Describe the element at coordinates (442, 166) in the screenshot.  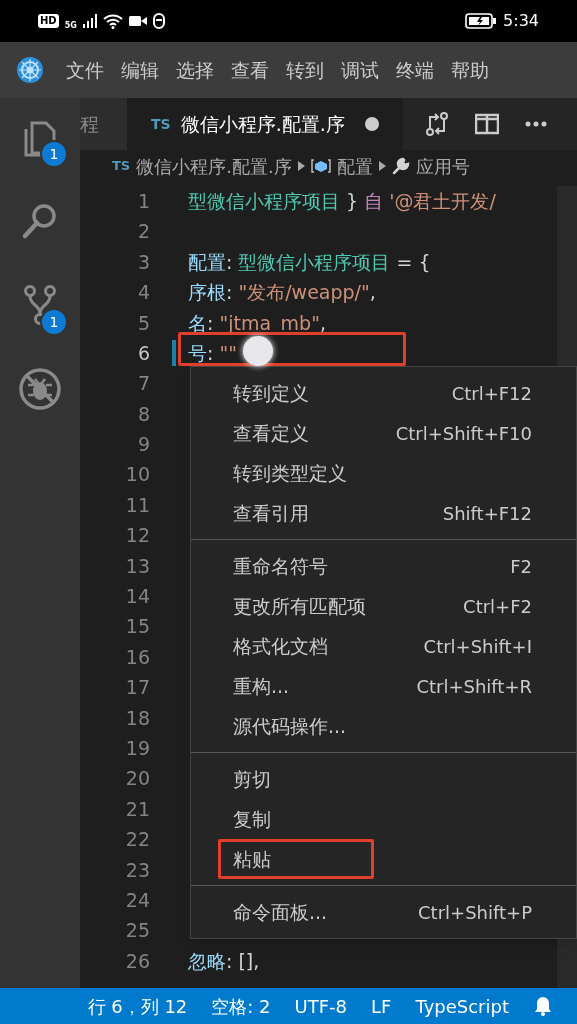
I see `breadcrumb-item: 应用号` at that location.